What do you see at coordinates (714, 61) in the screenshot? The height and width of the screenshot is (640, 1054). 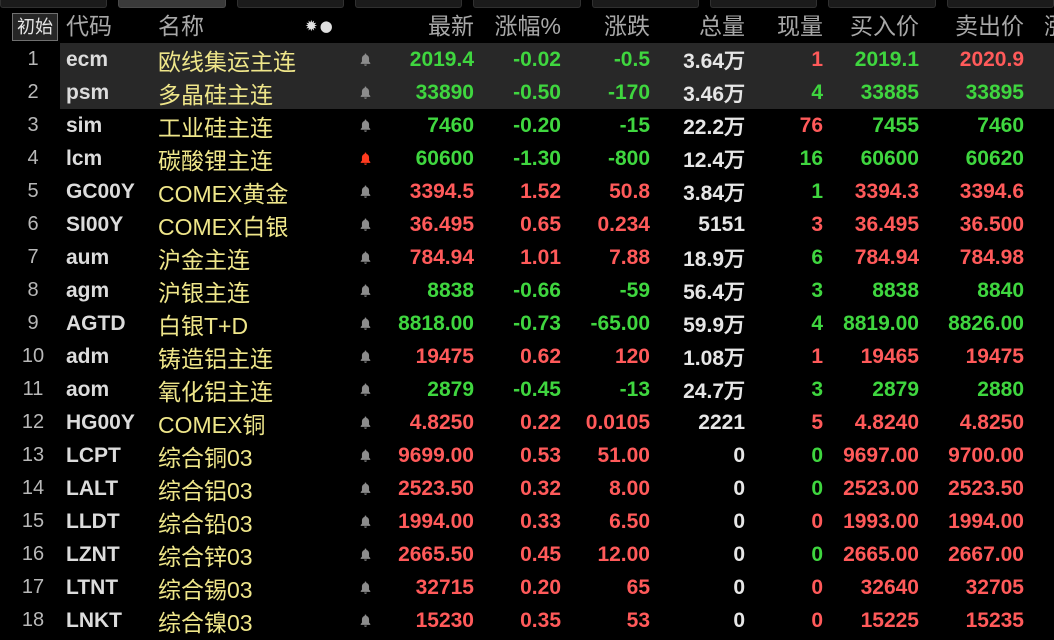 I see `row-total-volume: 3.64万` at bounding box center [714, 61].